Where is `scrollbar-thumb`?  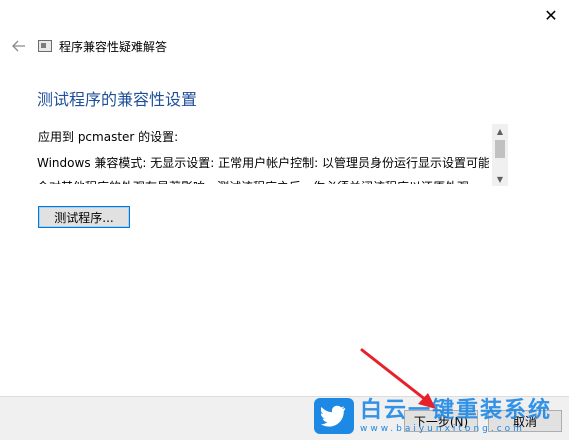
scrollbar-thumb is located at coordinates (500, 149).